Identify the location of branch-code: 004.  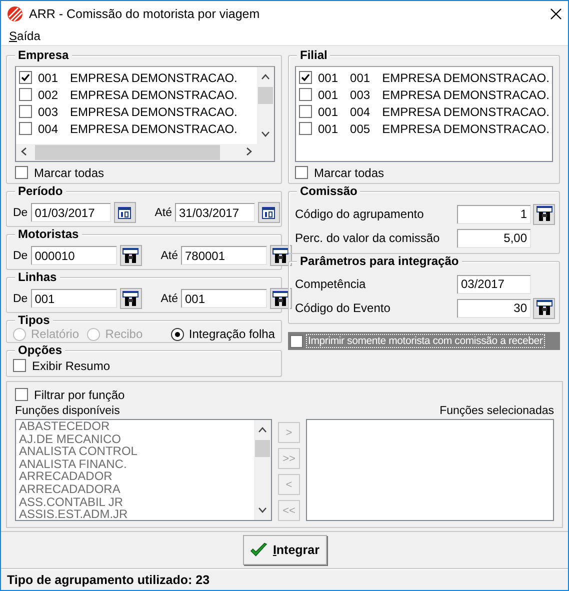
(360, 111).